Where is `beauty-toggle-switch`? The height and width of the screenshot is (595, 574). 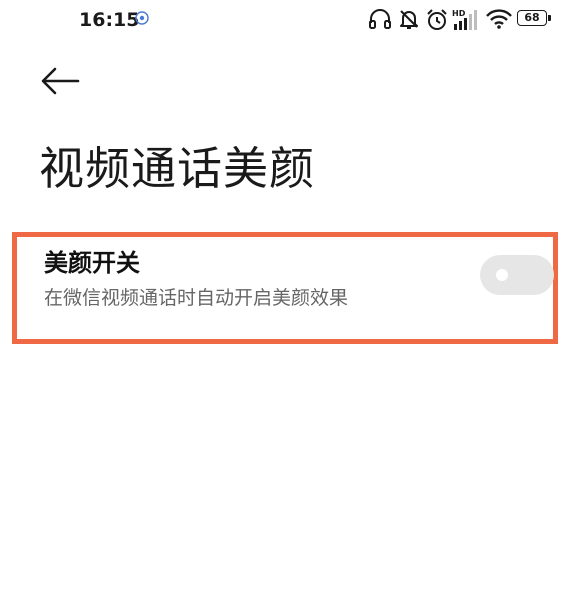 beauty-toggle-switch is located at coordinates (517, 275).